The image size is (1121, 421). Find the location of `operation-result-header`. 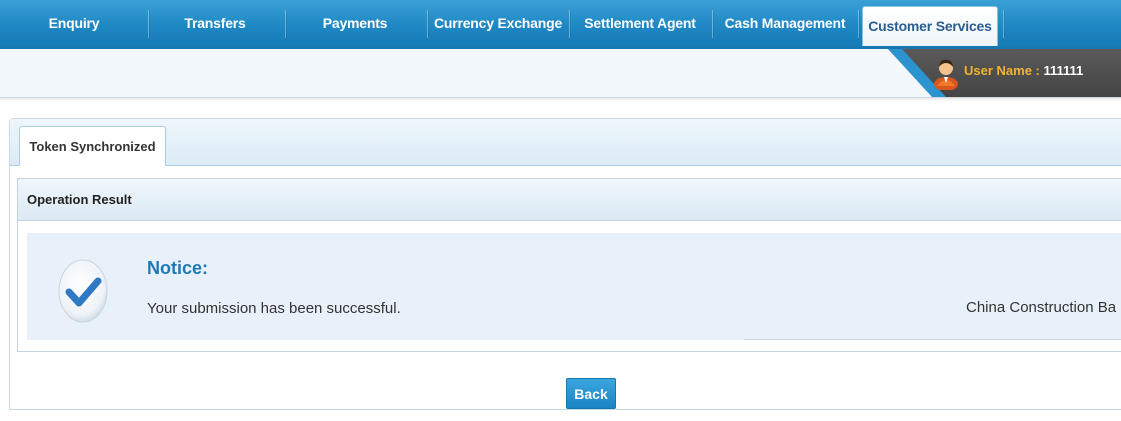

operation-result-header is located at coordinates (569, 200).